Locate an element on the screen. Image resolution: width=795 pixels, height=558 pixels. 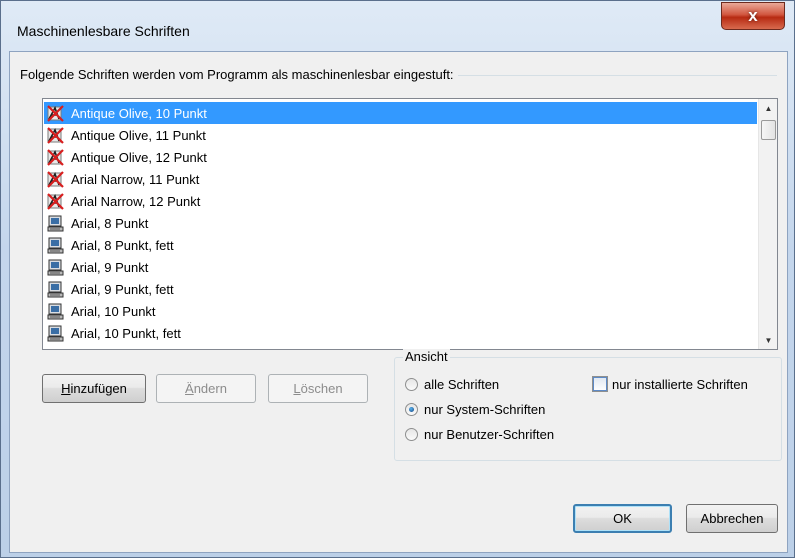
dialog-title: Maschinenlesbare Schriften is located at coordinates (103, 31).